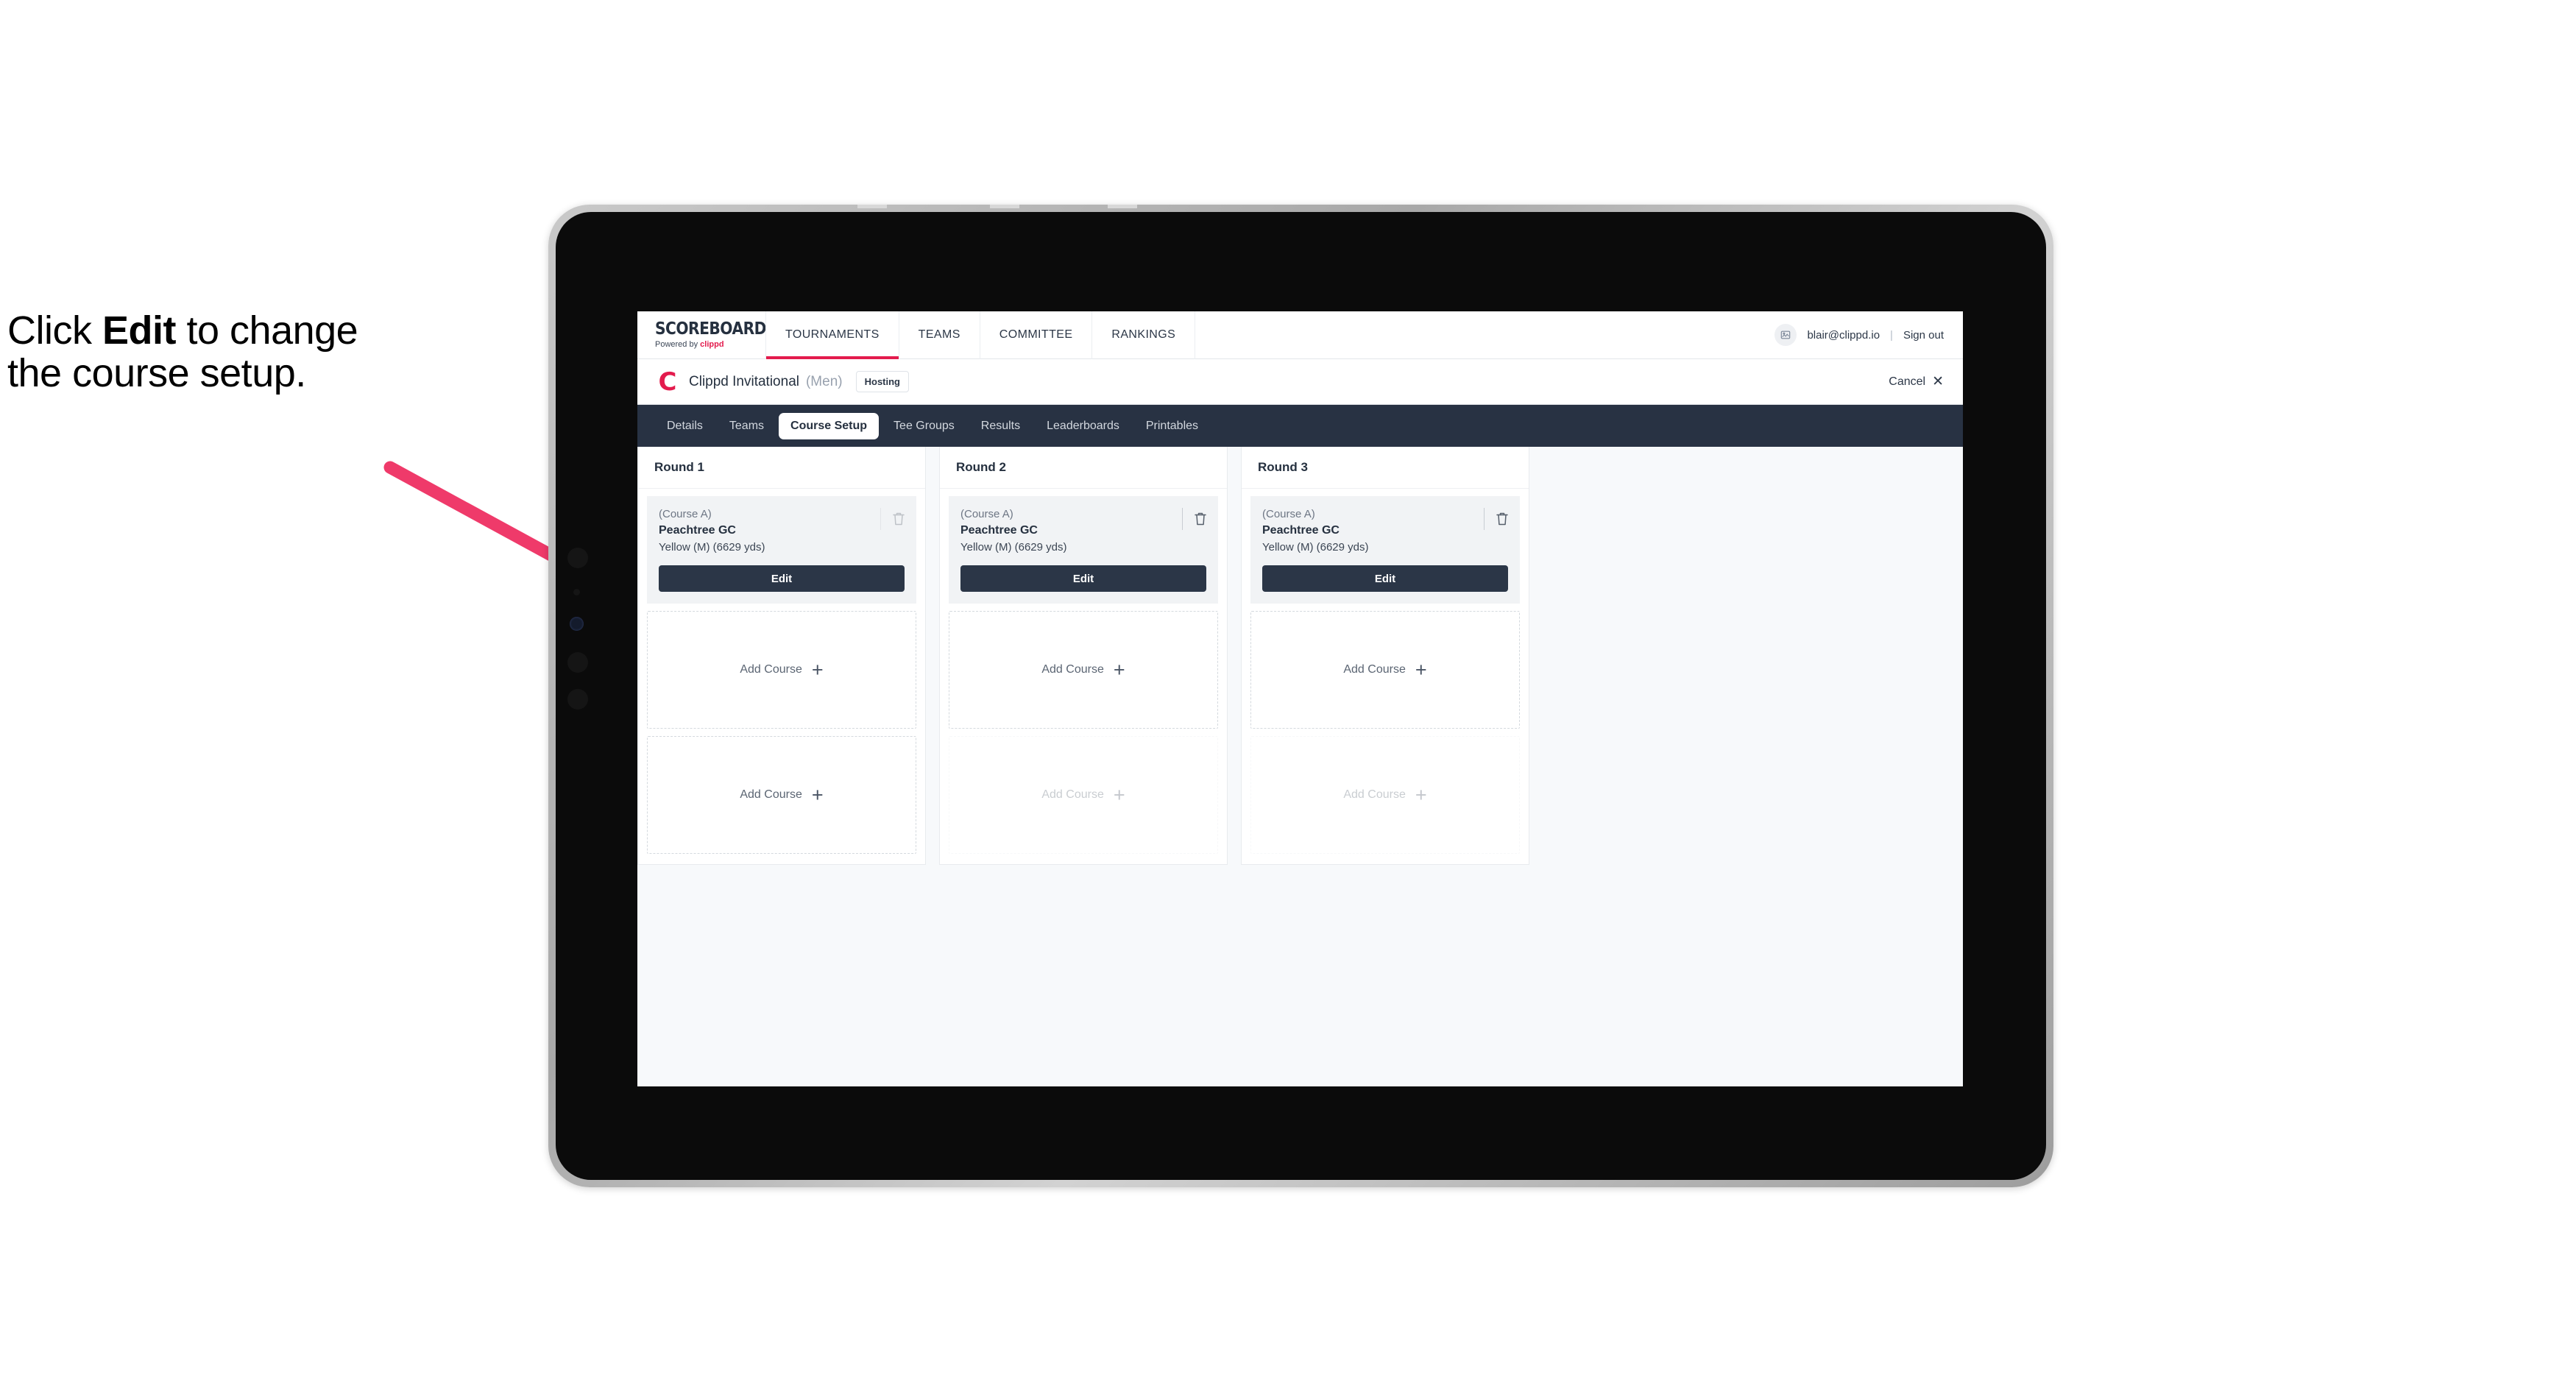  Describe the element at coordinates (576, 592) in the screenshot. I see `light-sensor-icon` at that location.